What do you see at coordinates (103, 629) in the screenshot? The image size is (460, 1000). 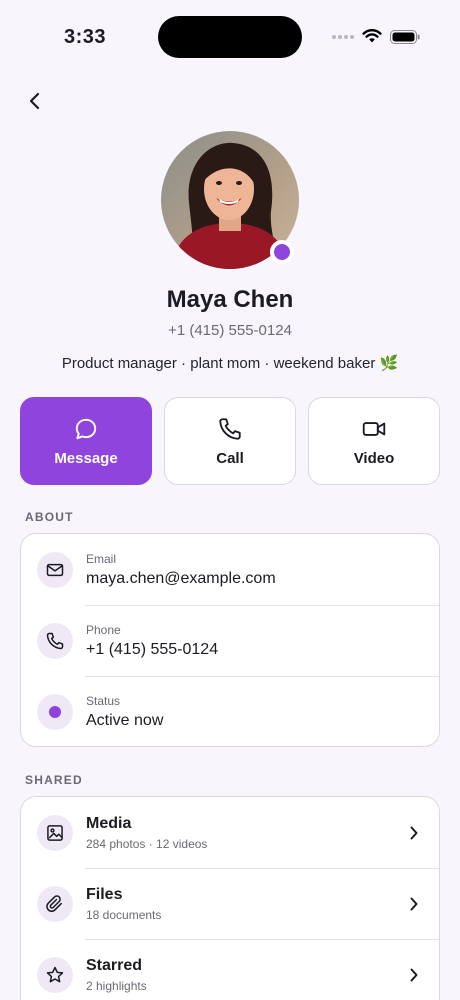 I see `phone-label: Phone` at bounding box center [103, 629].